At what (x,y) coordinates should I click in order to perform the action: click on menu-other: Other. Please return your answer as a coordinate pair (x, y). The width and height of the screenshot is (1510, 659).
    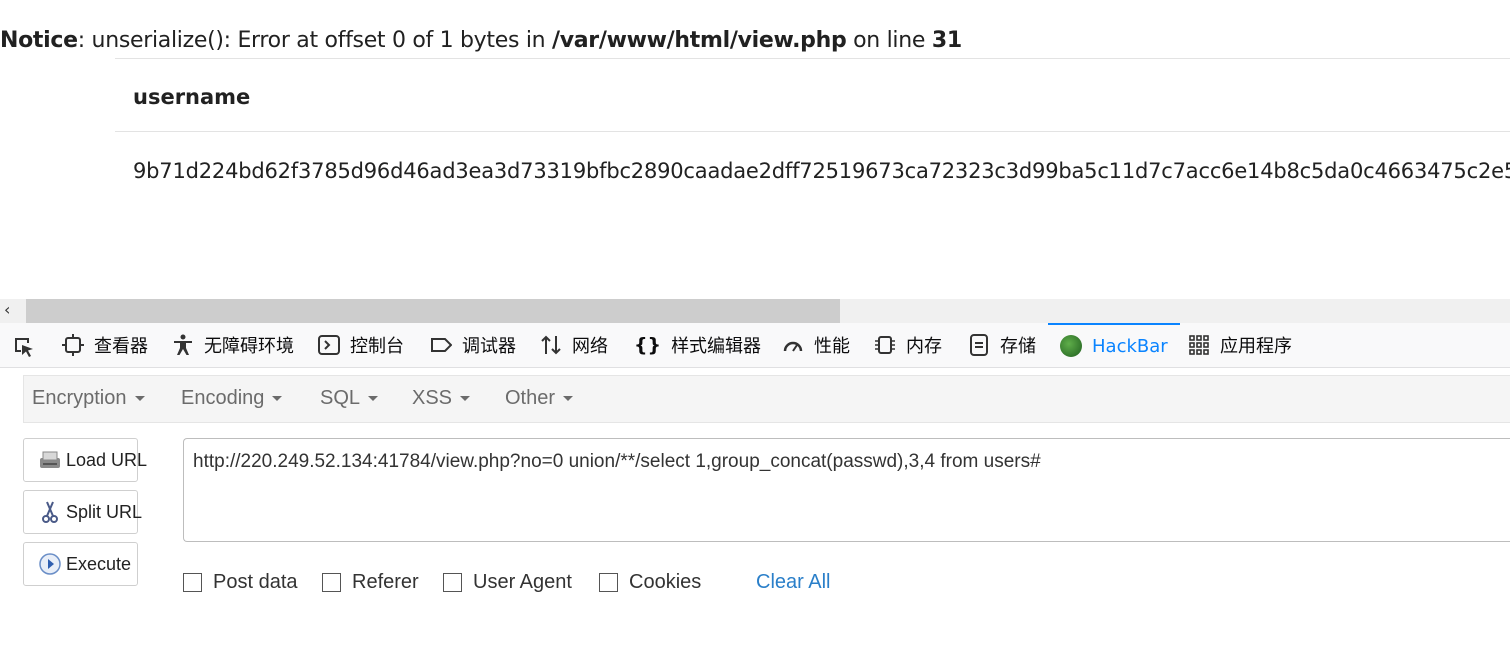
    Looking at the image, I should click on (539, 398).